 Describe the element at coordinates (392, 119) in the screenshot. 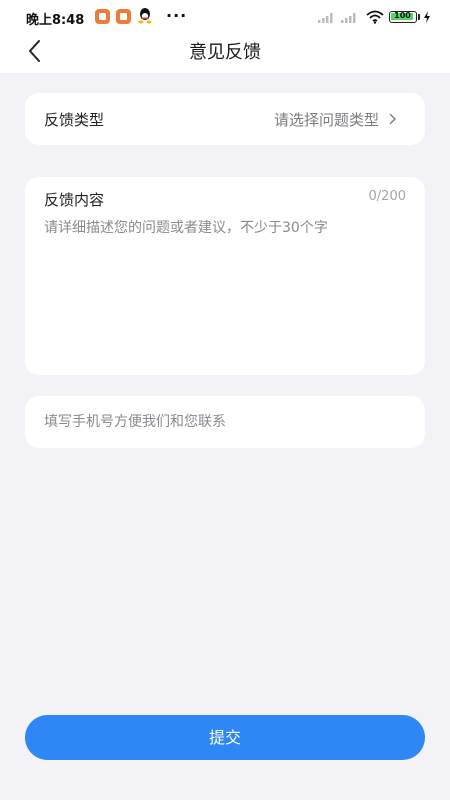

I see `chevron-right-icon` at that location.